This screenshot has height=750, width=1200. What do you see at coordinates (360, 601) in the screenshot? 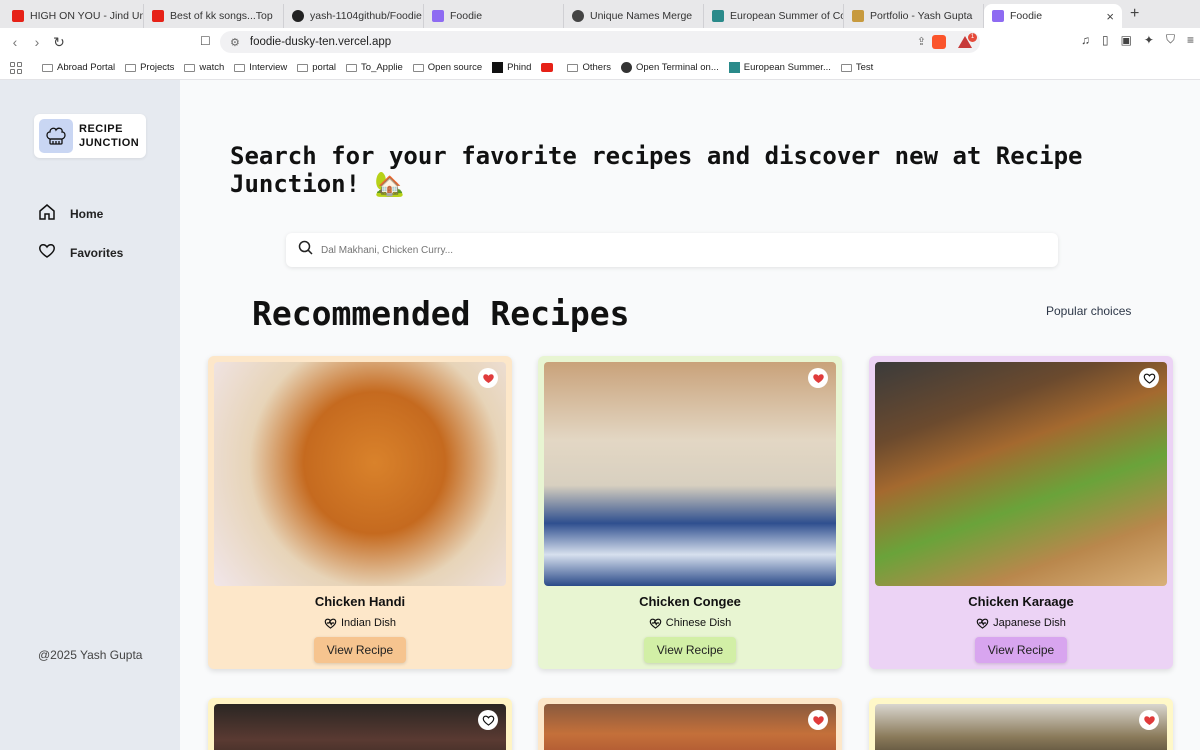
I see `recipe-title: Chicken Handi` at bounding box center [360, 601].